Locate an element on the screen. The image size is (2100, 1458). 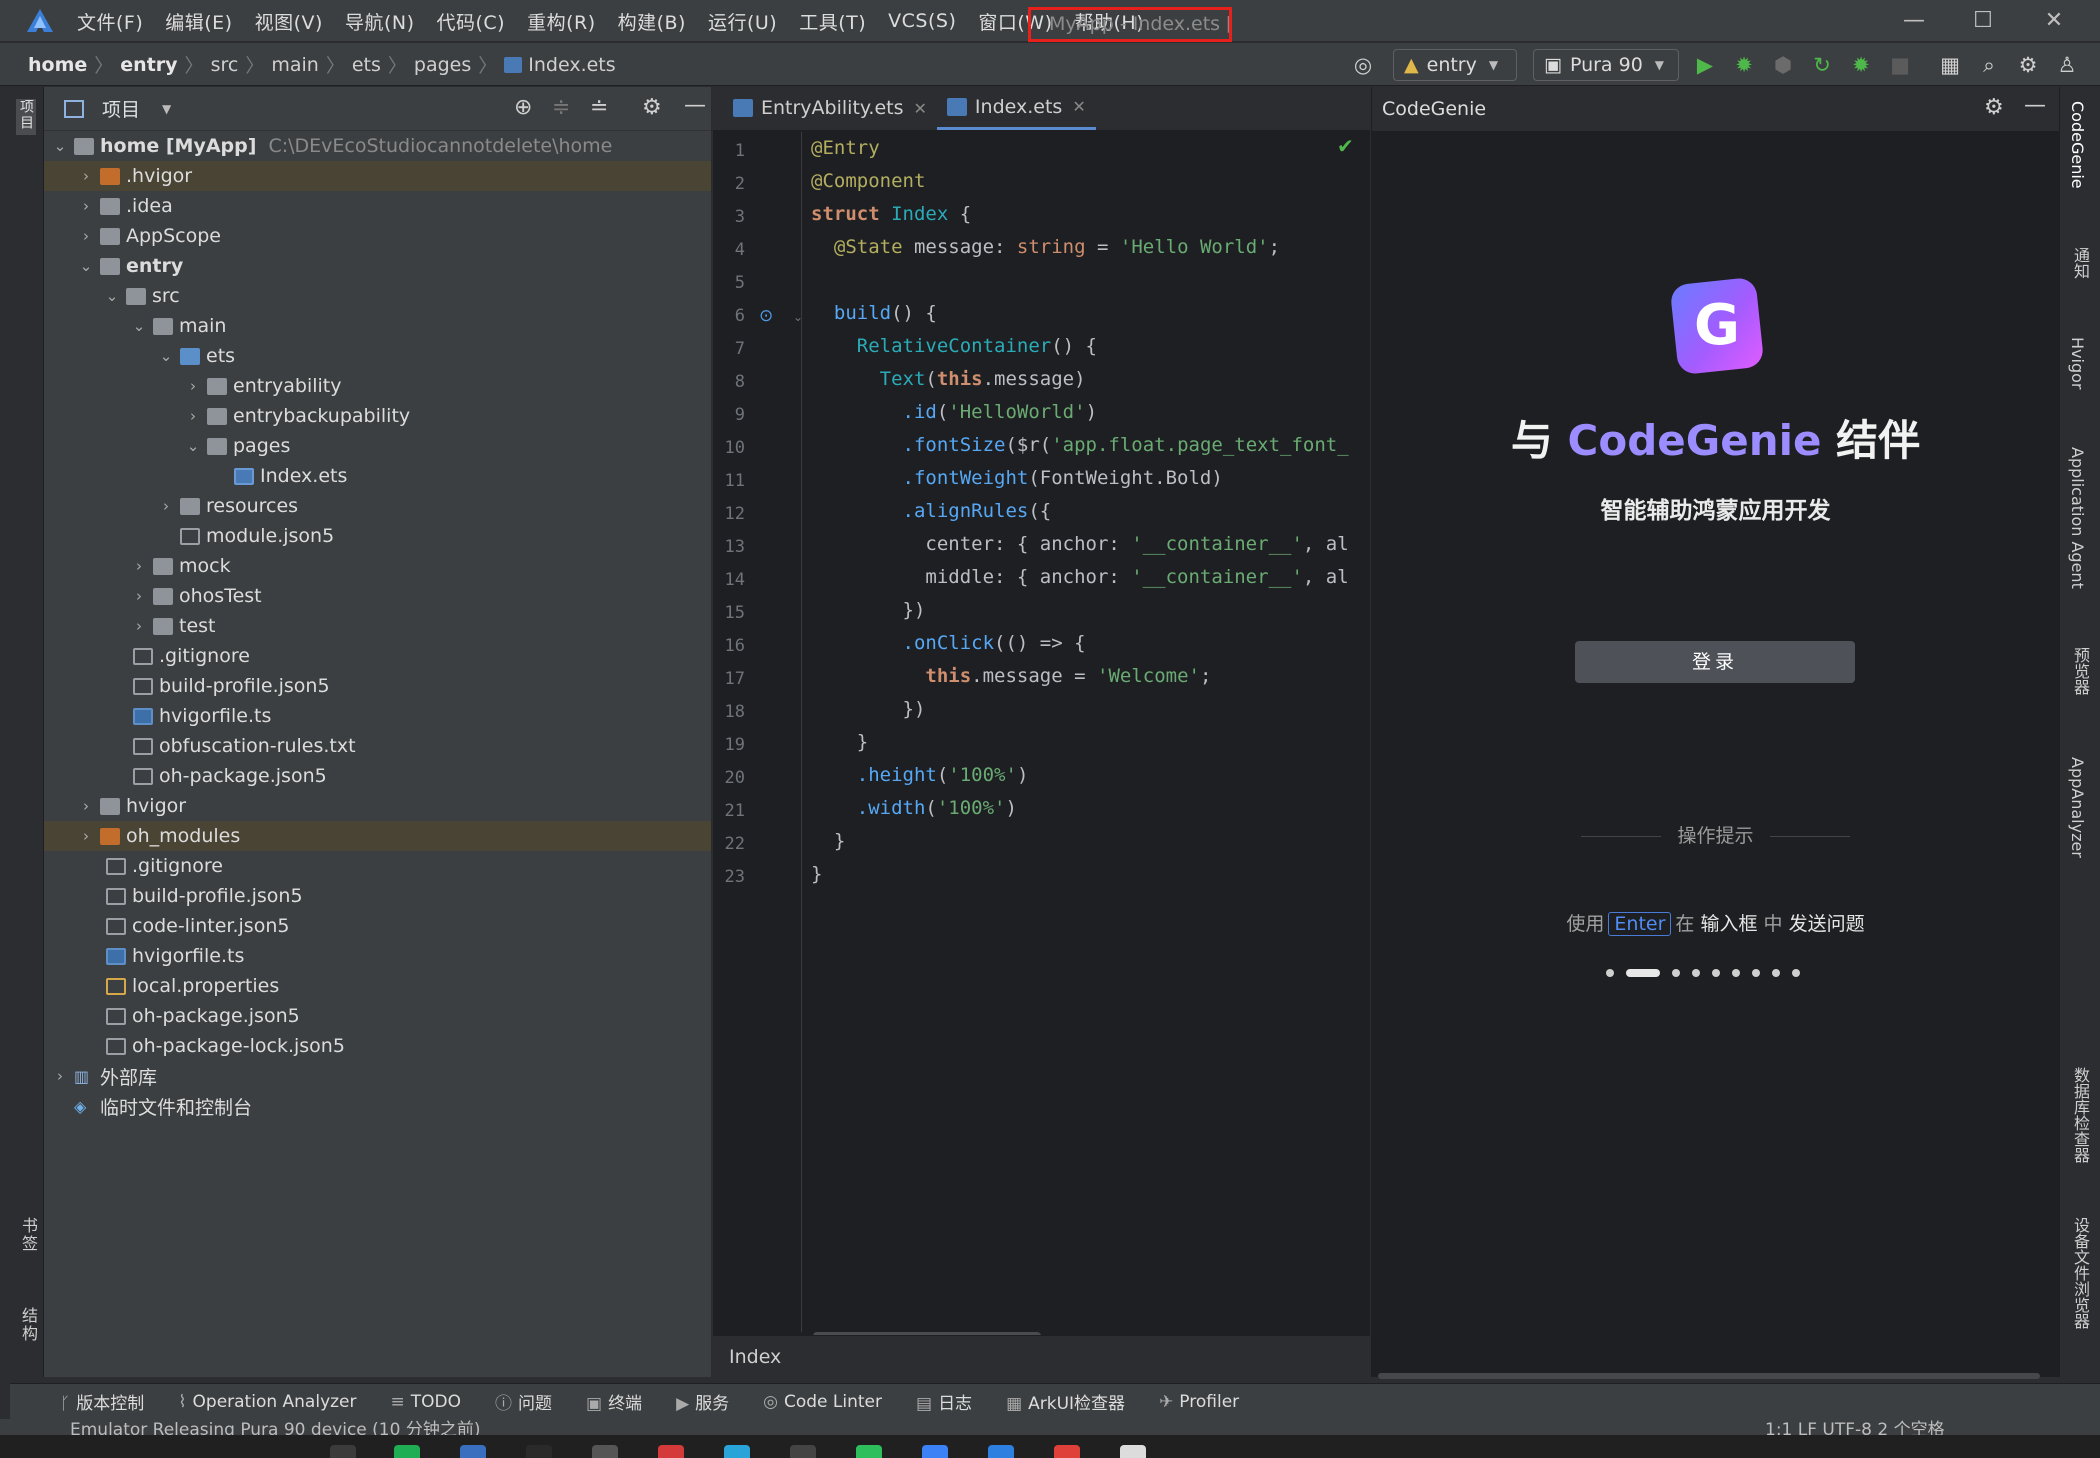
device-selector: ▣ Pura 90 ▼ is located at coordinates (1606, 65).